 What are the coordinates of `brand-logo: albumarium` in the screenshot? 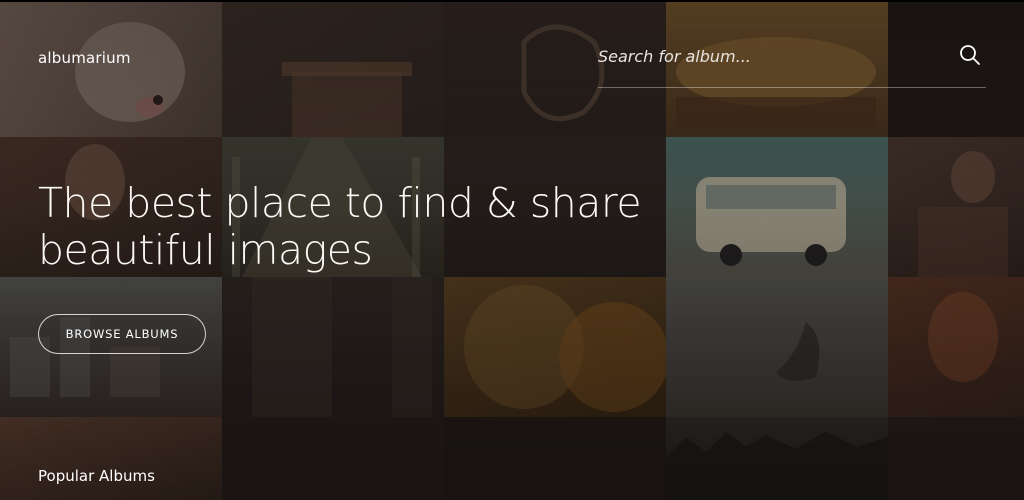 It's located at (84, 58).